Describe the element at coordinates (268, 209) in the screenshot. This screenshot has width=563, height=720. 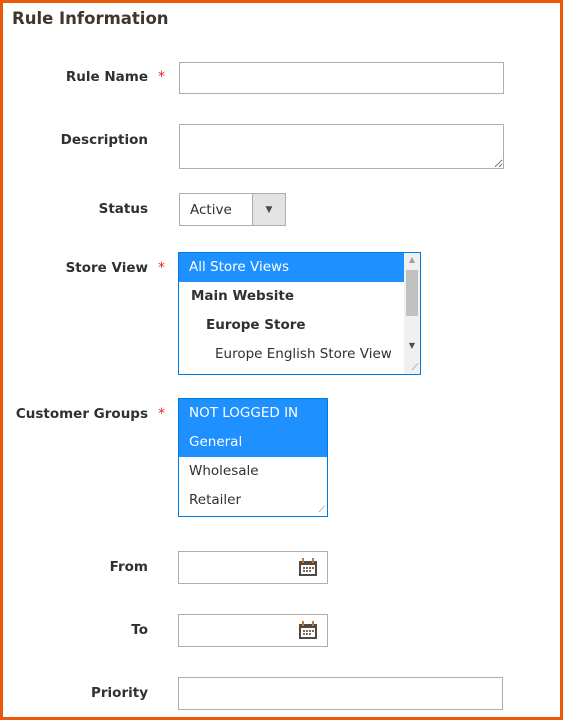
I see `chevron-down-icon: ▼` at that location.